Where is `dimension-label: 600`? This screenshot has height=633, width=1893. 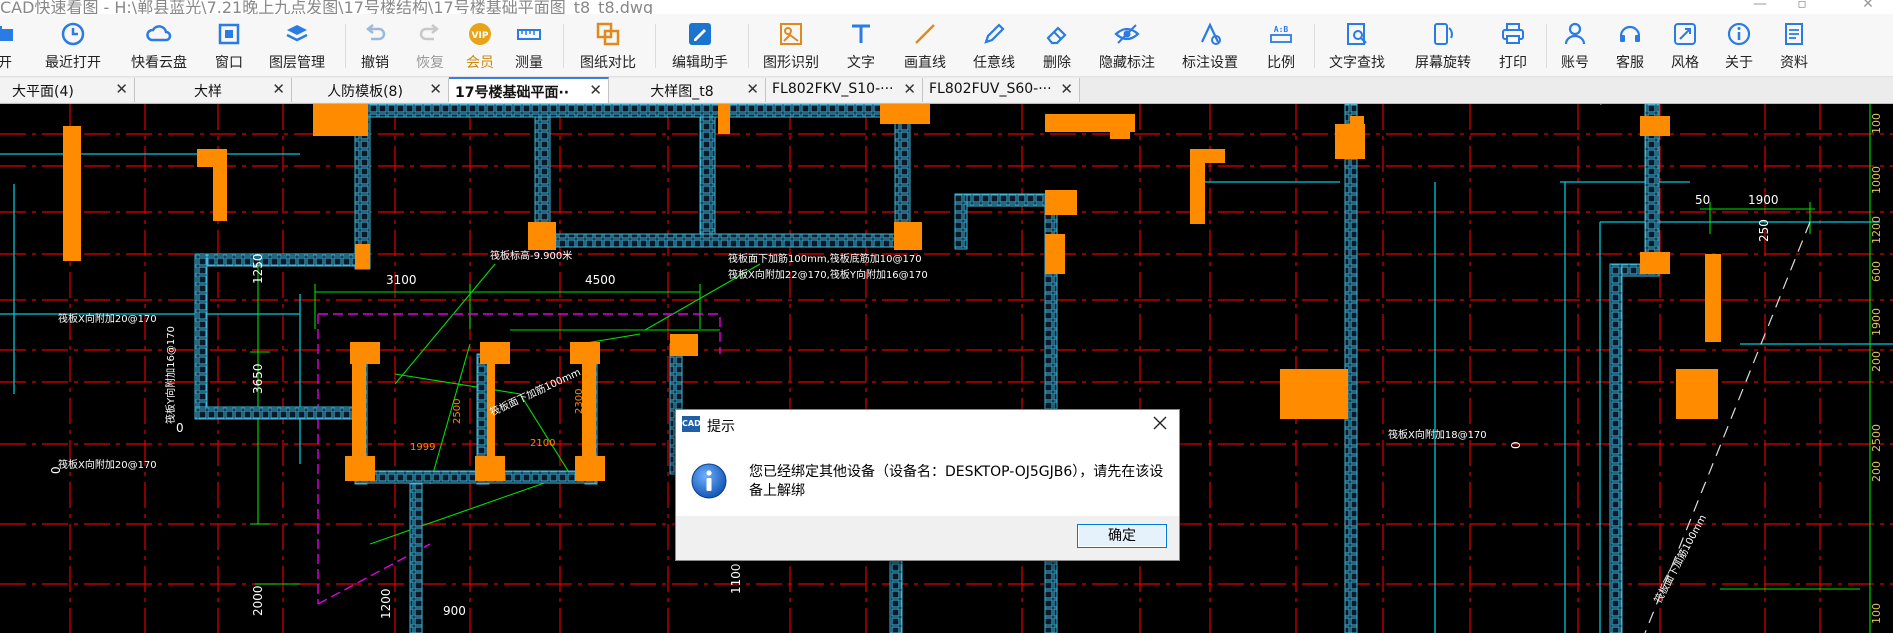 dimension-label: 600 is located at coordinates (1876, 271).